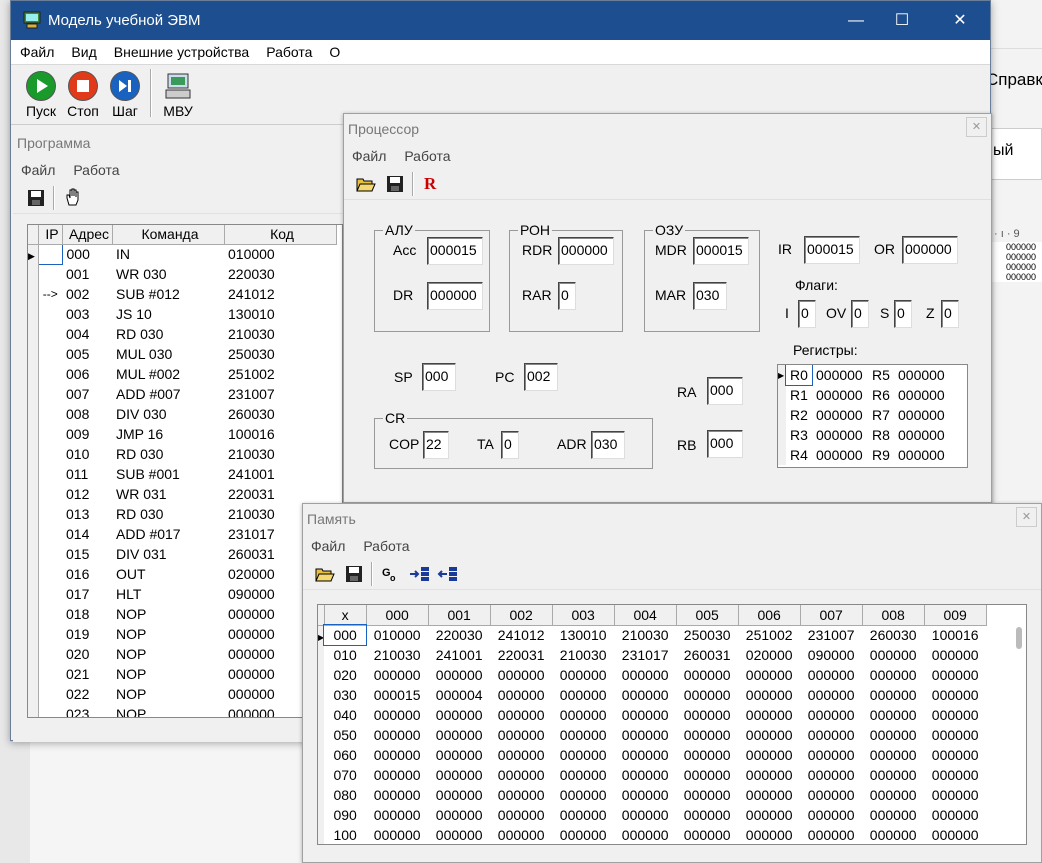 This screenshot has width=1042, height=863. What do you see at coordinates (178, 95) in the screenshot?
I see `mvu-button: МВУ` at bounding box center [178, 95].